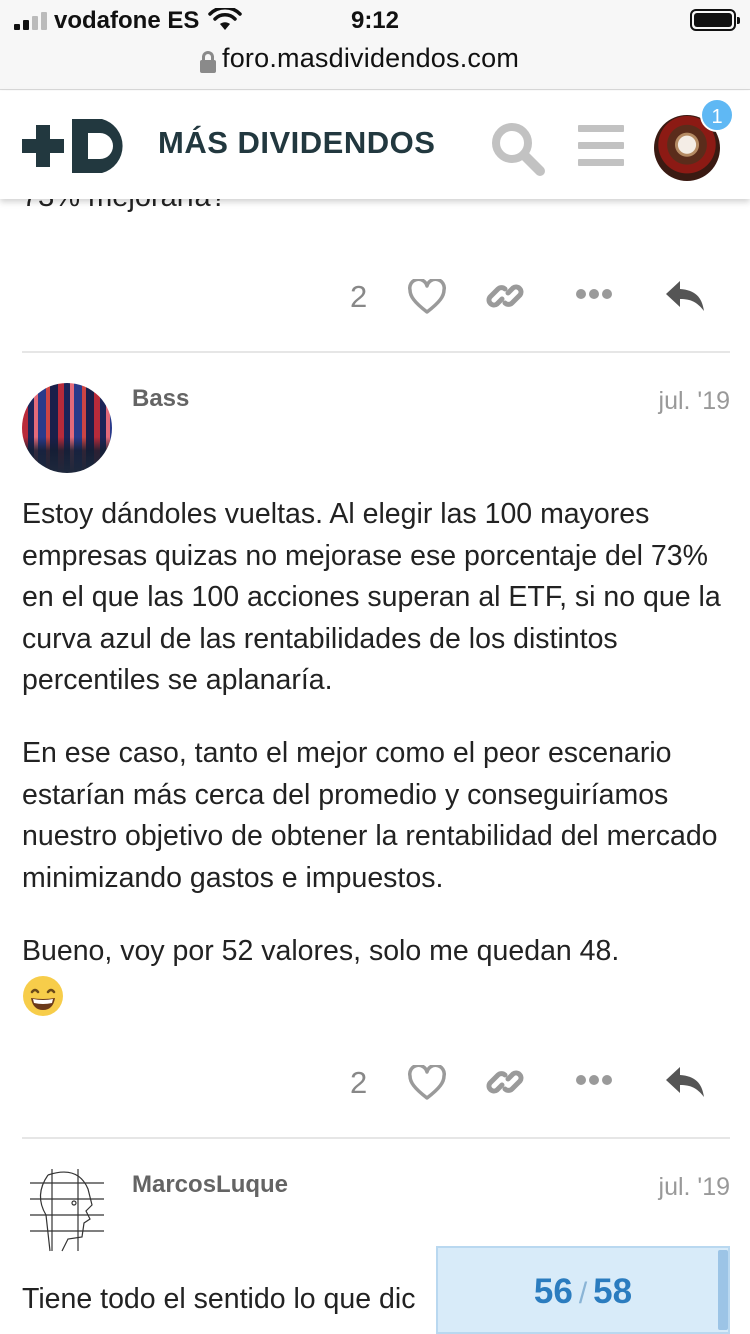 The height and width of the screenshot is (1334, 750). Describe the element at coordinates (723, 1290) in the screenshot. I see `scrollbar-thumb` at that location.